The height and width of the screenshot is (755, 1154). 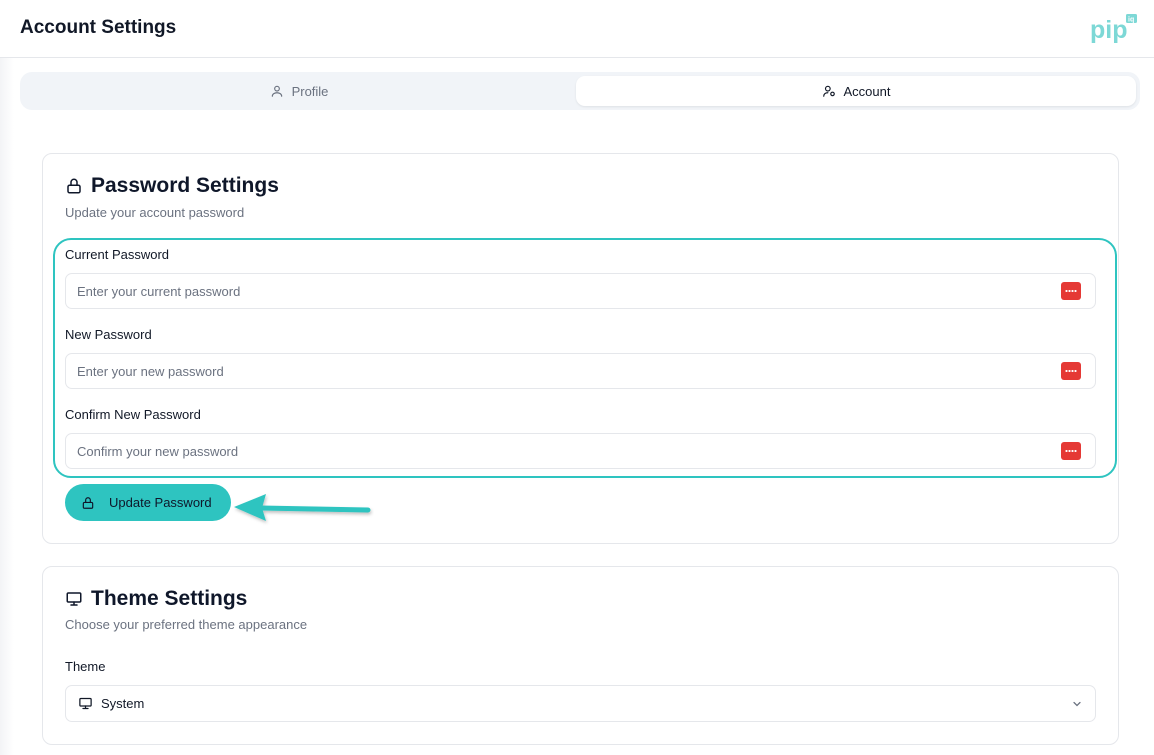 I want to click on page-title: Account Settings, so click(x=98, y=27).